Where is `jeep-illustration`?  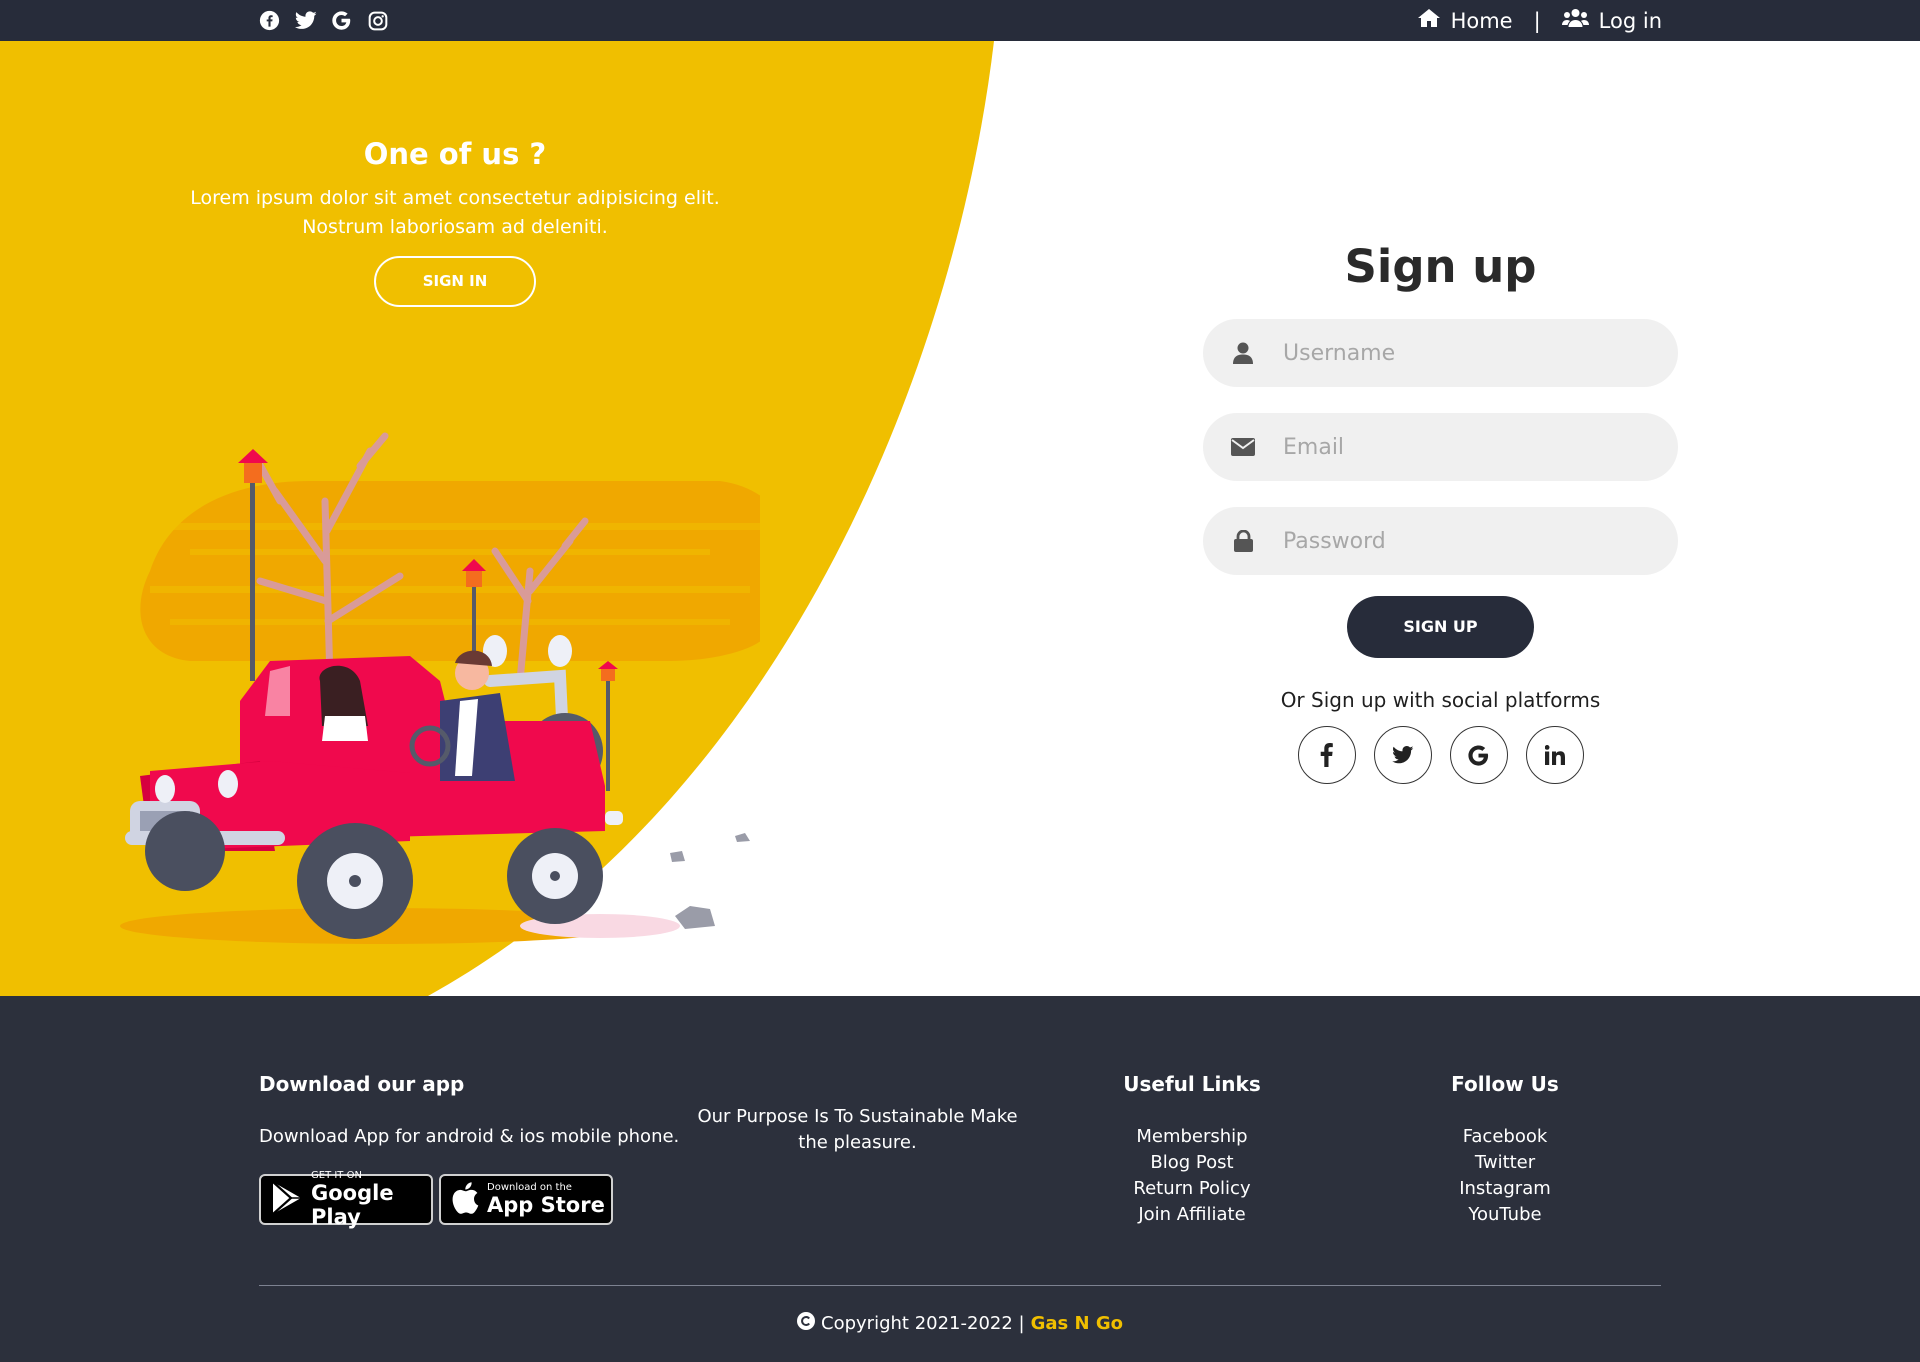
jeep-illustration is located at coordinates (440, 688).